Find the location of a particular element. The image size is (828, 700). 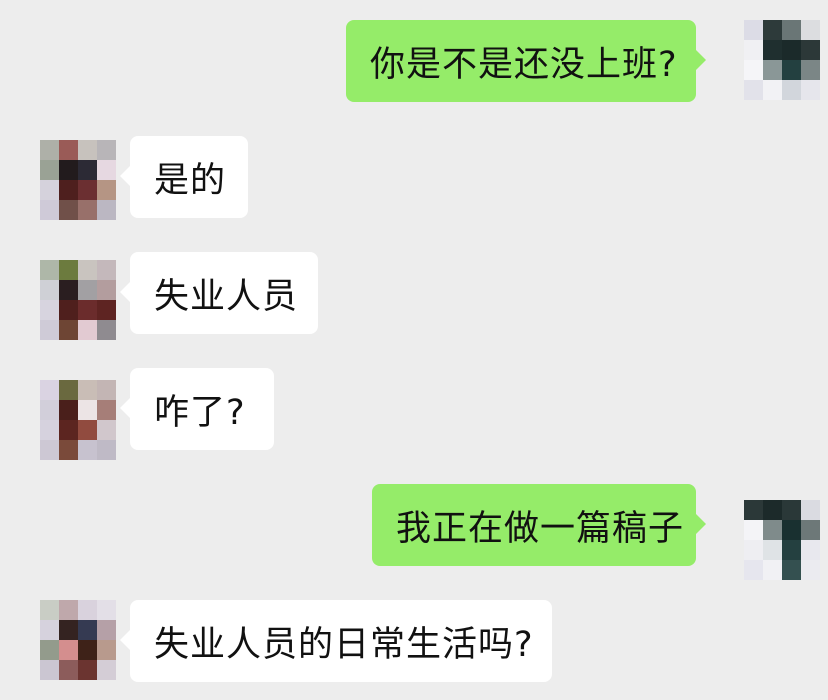

message-text: 你是不是还没上班? is located at coordinates (524, 64).